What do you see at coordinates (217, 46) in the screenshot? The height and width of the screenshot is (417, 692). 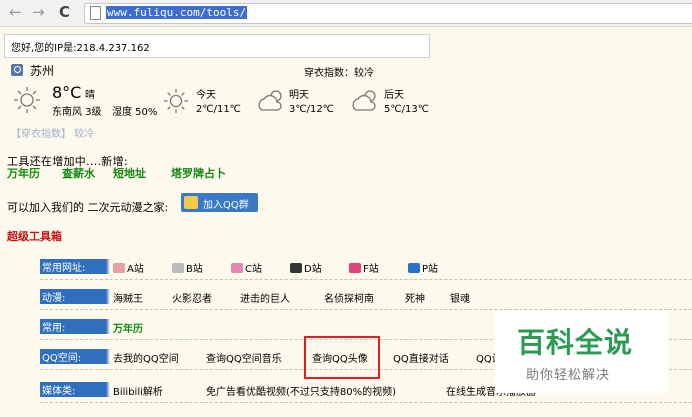 I see `ip-box: 您好,您的IP是:218.4.237.162` at bounding box center [217, 46].